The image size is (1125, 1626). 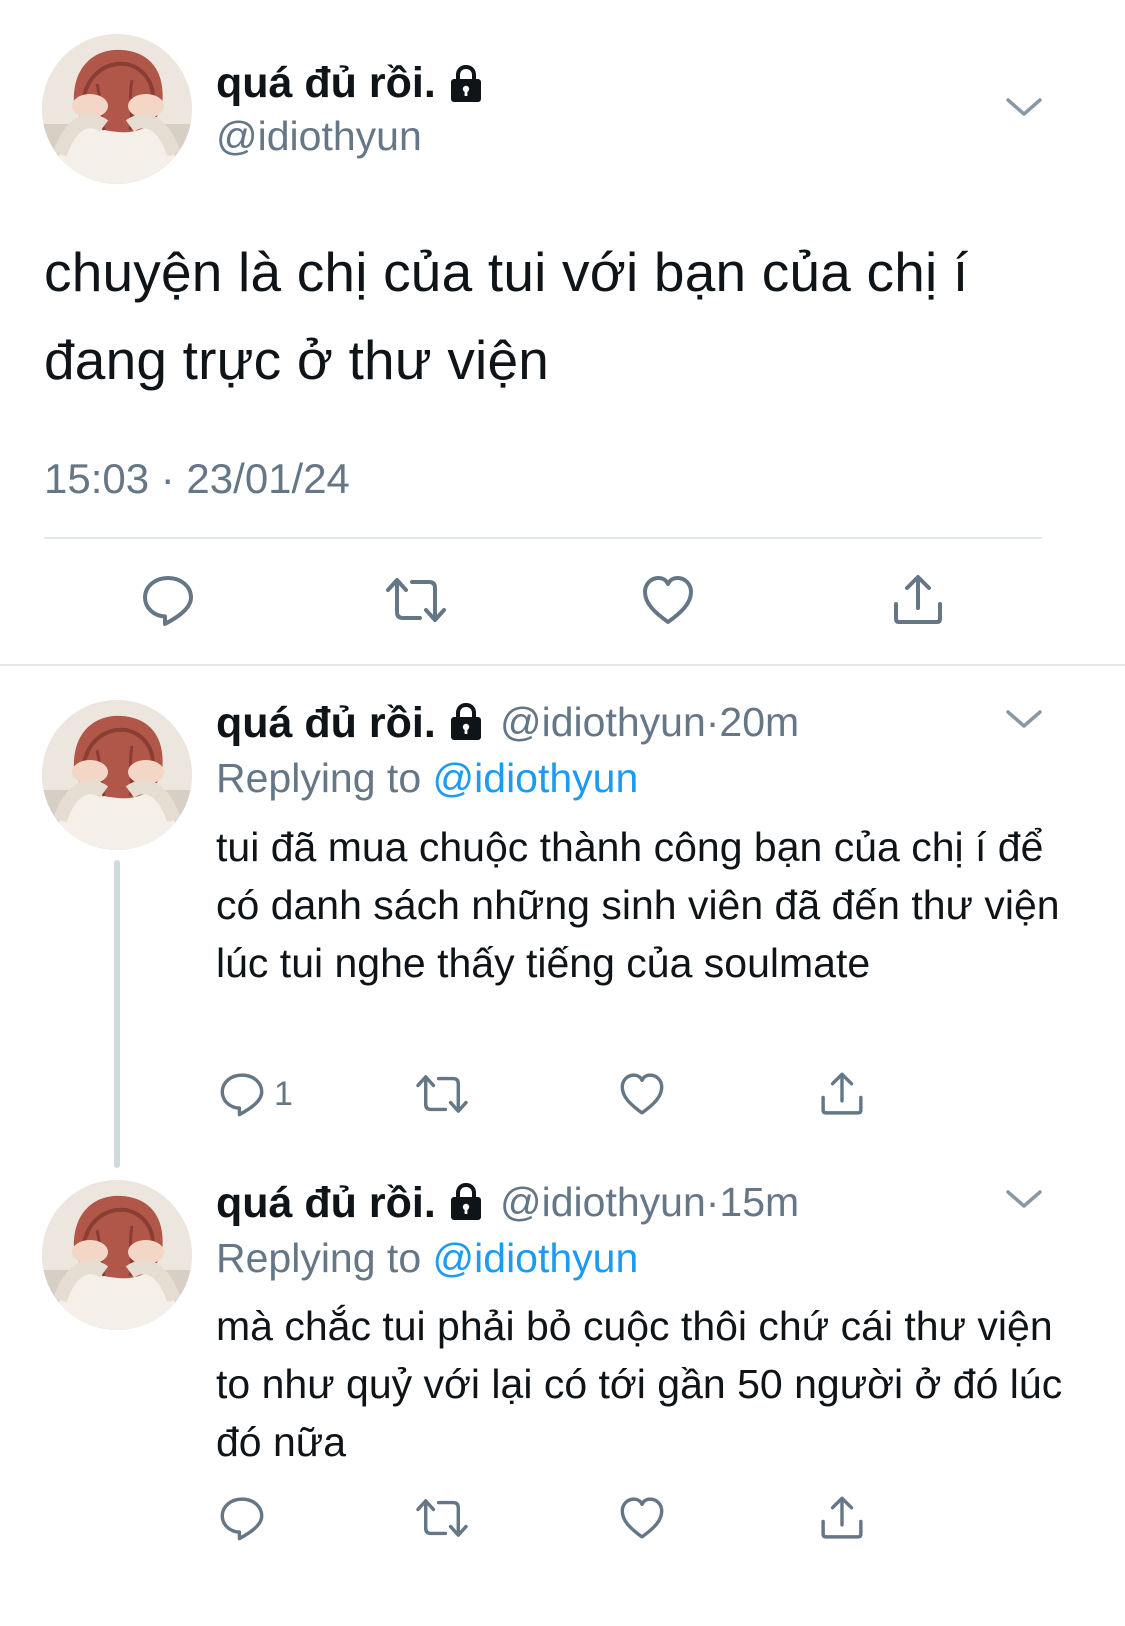 What do you see at coordinates (197, 479) in the screenshot?
I see `tweet-timestamp: 15:03 · 23/01/24` at bounding box center [197, 479].